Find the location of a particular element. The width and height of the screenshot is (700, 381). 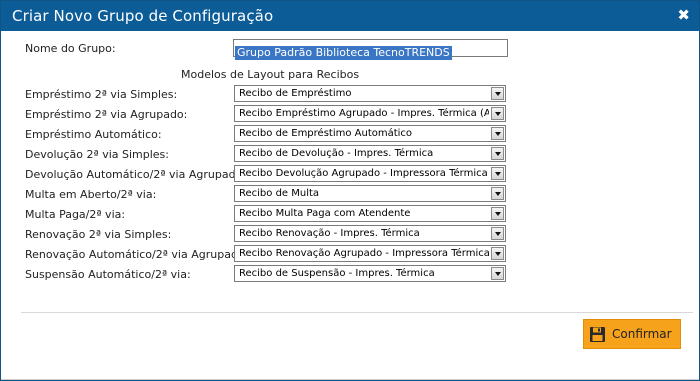

select-value: Recibo de Devolução - Impres. Térmica is located at coordinates (336, 153).